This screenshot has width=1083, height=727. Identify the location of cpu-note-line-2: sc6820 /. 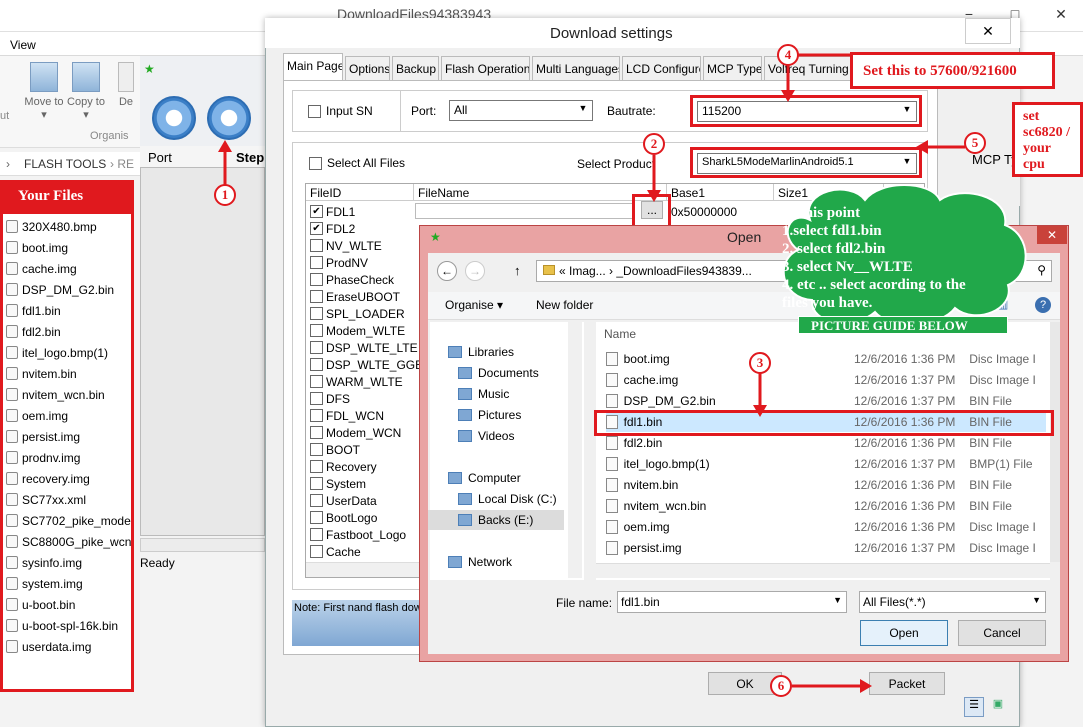
(1047, 132).